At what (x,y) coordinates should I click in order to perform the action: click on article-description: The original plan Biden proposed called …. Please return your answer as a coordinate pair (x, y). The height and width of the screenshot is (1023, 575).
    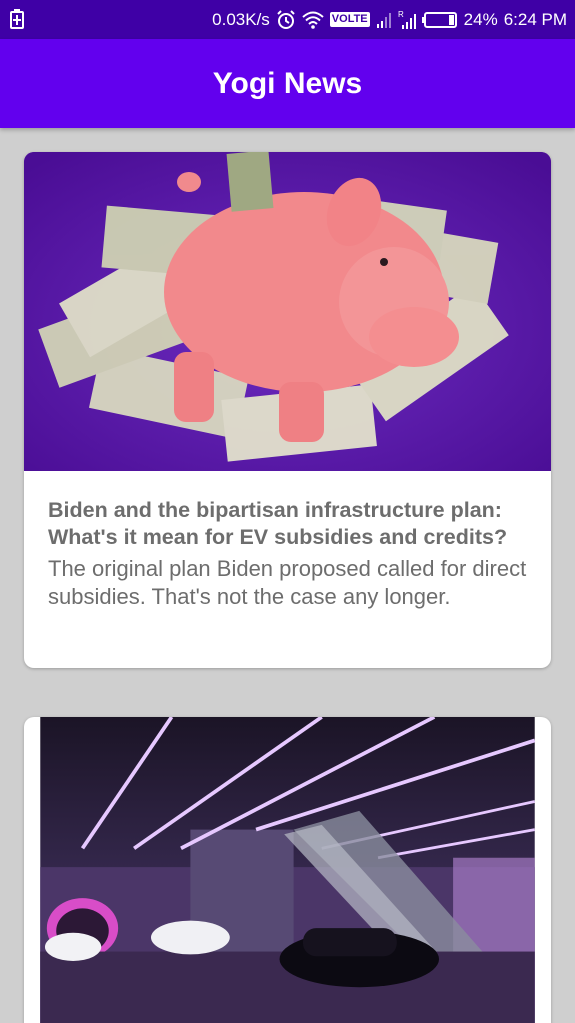
    Looking at the image, I should click on (287, 582).